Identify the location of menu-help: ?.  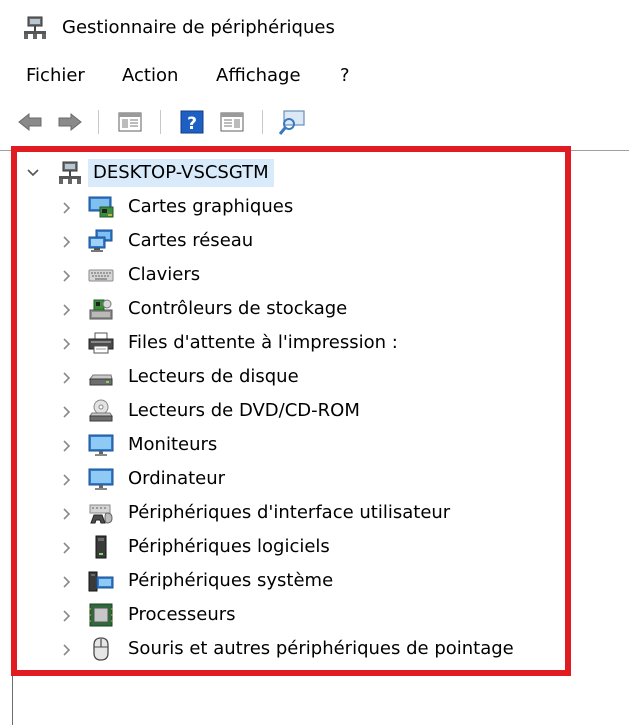
(345, 76).